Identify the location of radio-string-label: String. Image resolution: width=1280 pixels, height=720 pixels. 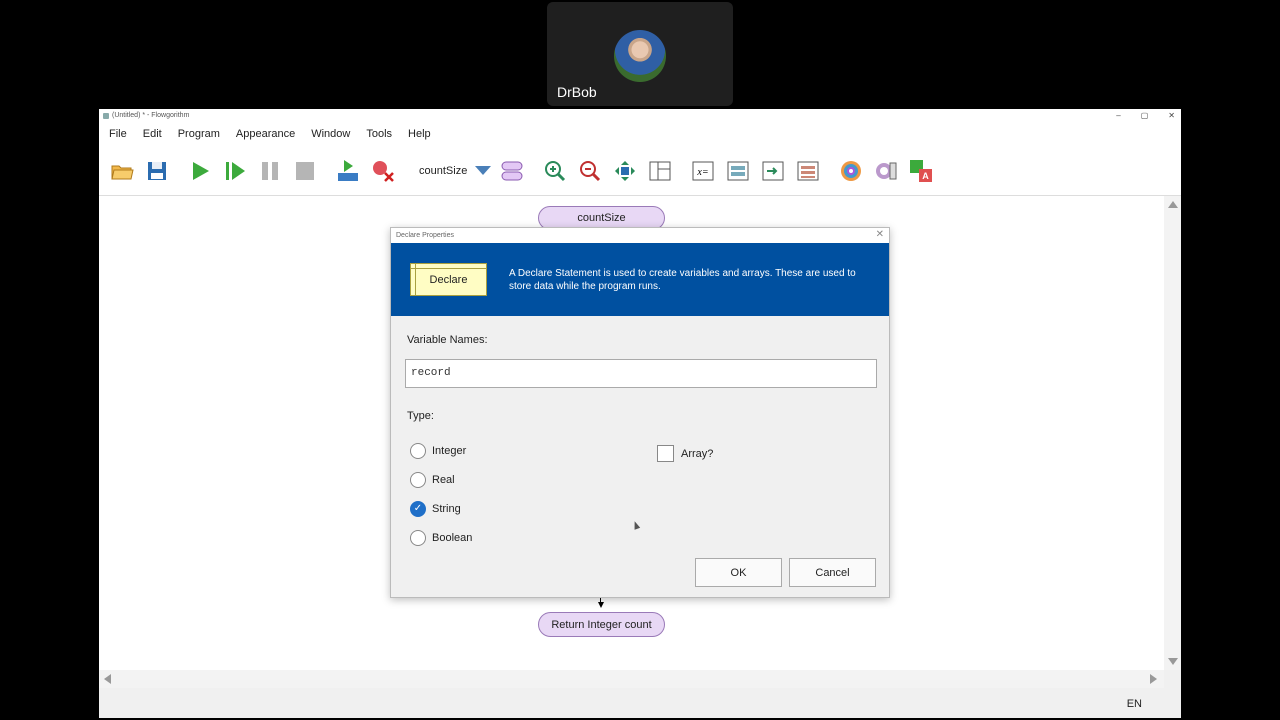
(446, 509).